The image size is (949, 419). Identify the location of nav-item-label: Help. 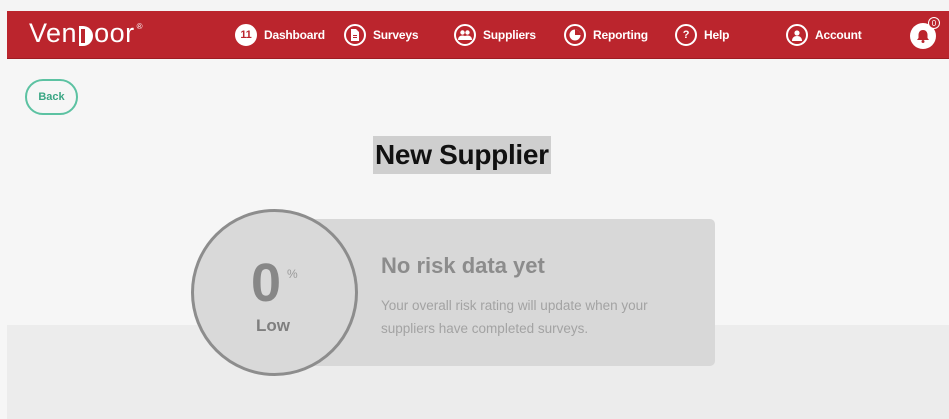
(717, 35).